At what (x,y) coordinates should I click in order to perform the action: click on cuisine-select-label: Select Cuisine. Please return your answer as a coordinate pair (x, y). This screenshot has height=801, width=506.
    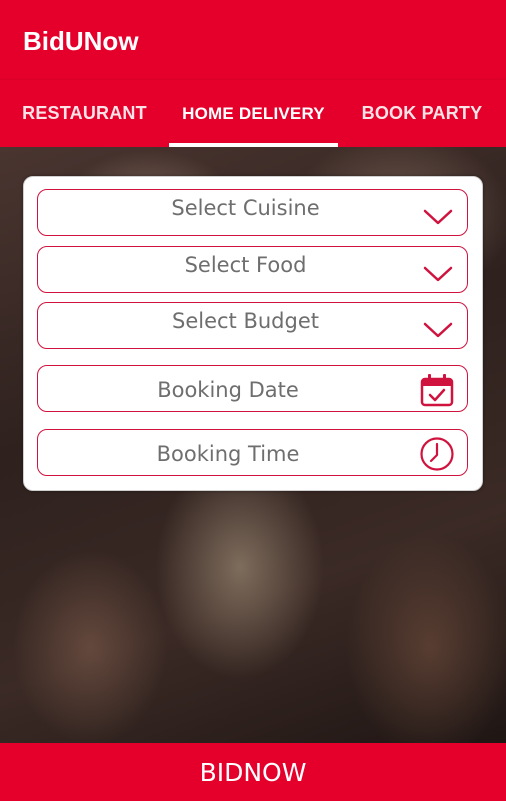
    Looking at the image, I should click on (245, 208).